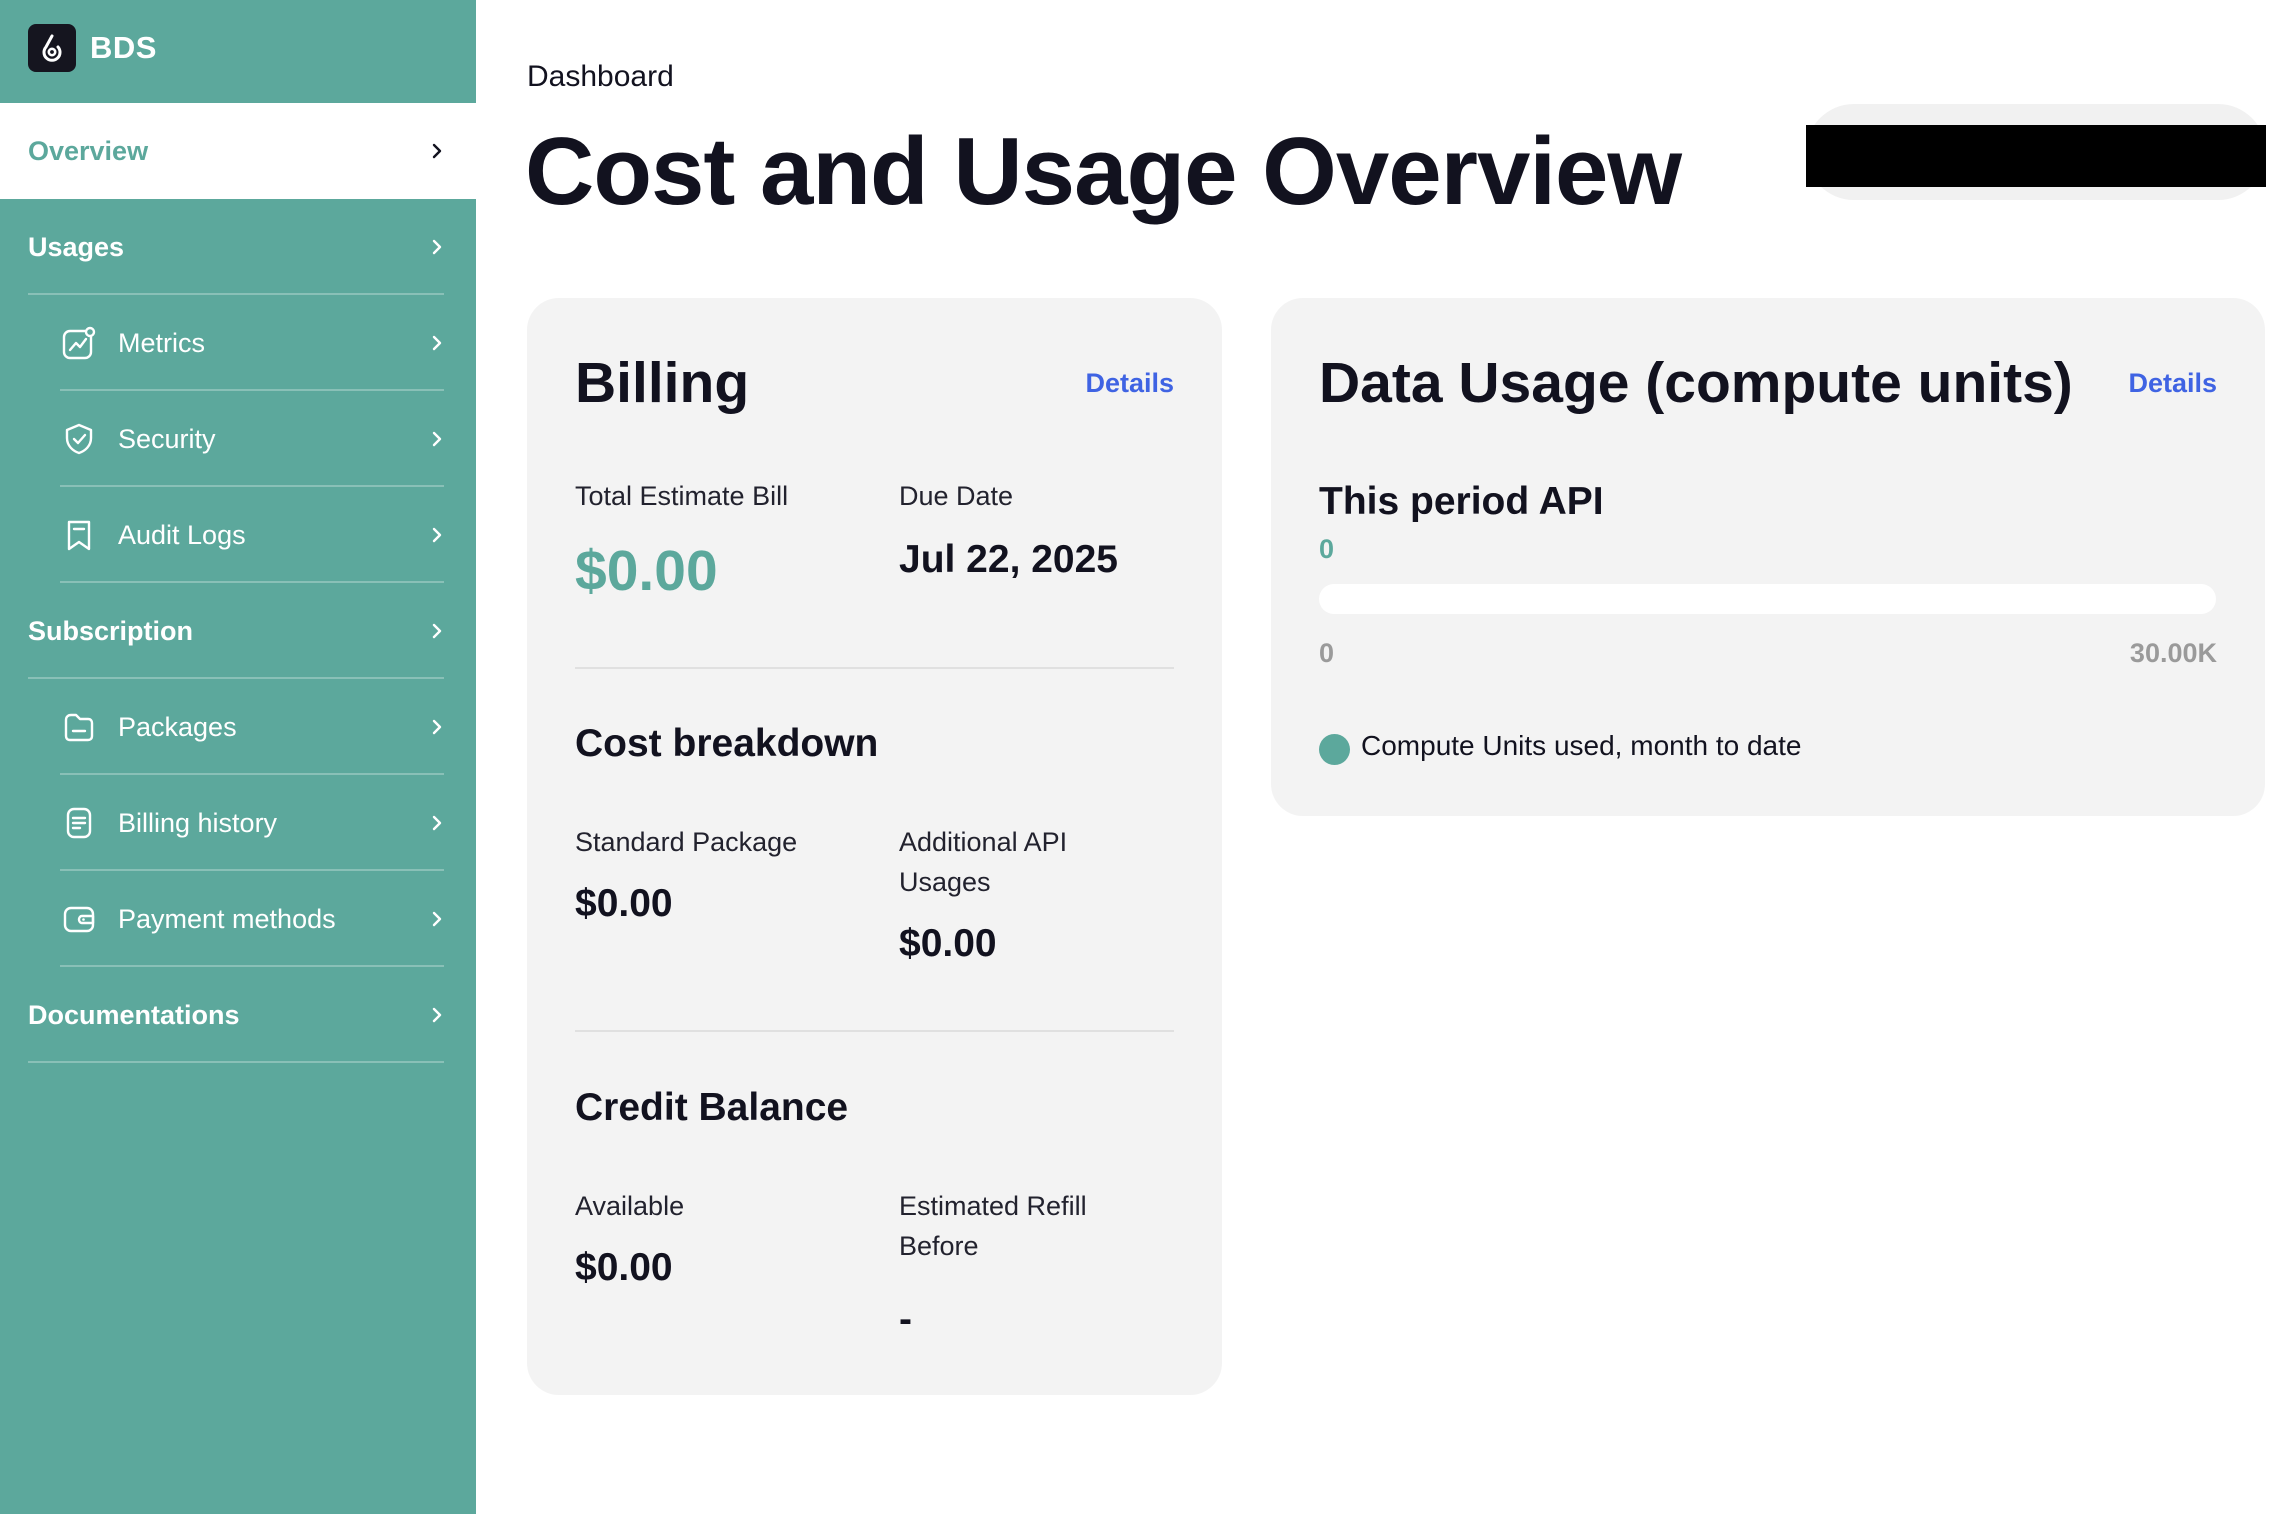 The width and height of the screenshot is (2280, 1514). I want to click on sidebar-item-label: Security, so click(167, 438).